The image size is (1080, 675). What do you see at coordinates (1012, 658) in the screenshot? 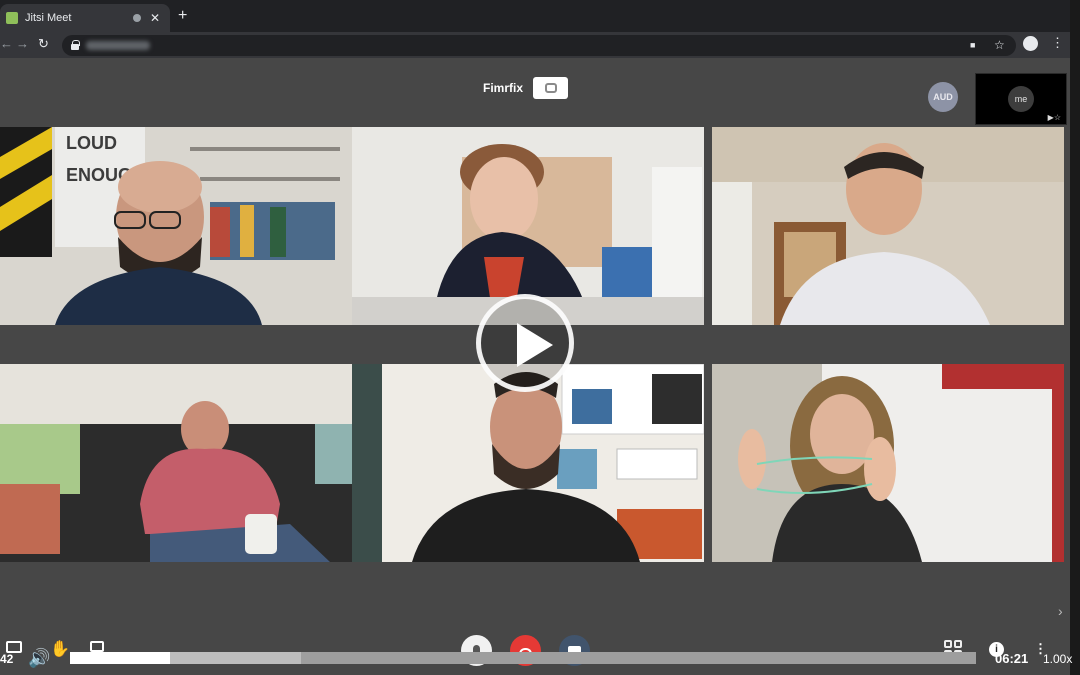
I see `duration: 06:21` at bounding box center [1012, 658].